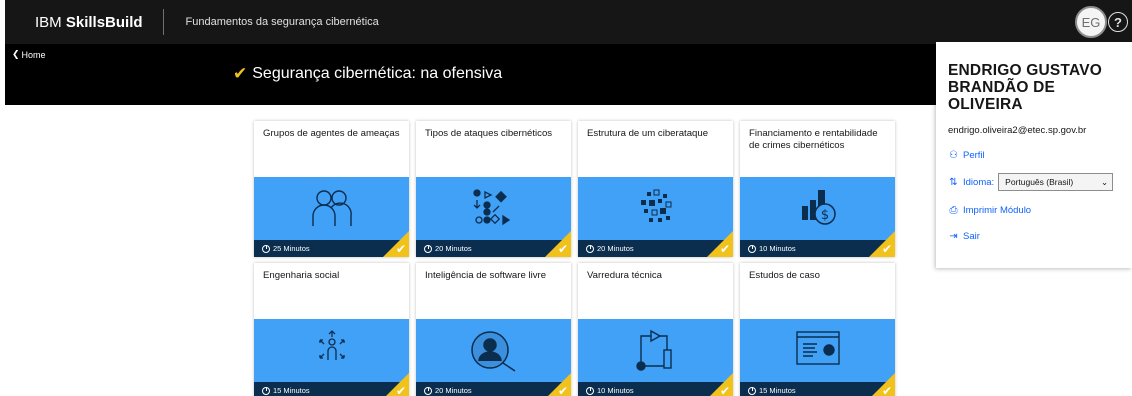 Image resolution: width=1132 pixels, height=396 pixels. Describe the element at coordinates (953, 210) in the screenshot. I see `printer-icon: ⎙` at that location.